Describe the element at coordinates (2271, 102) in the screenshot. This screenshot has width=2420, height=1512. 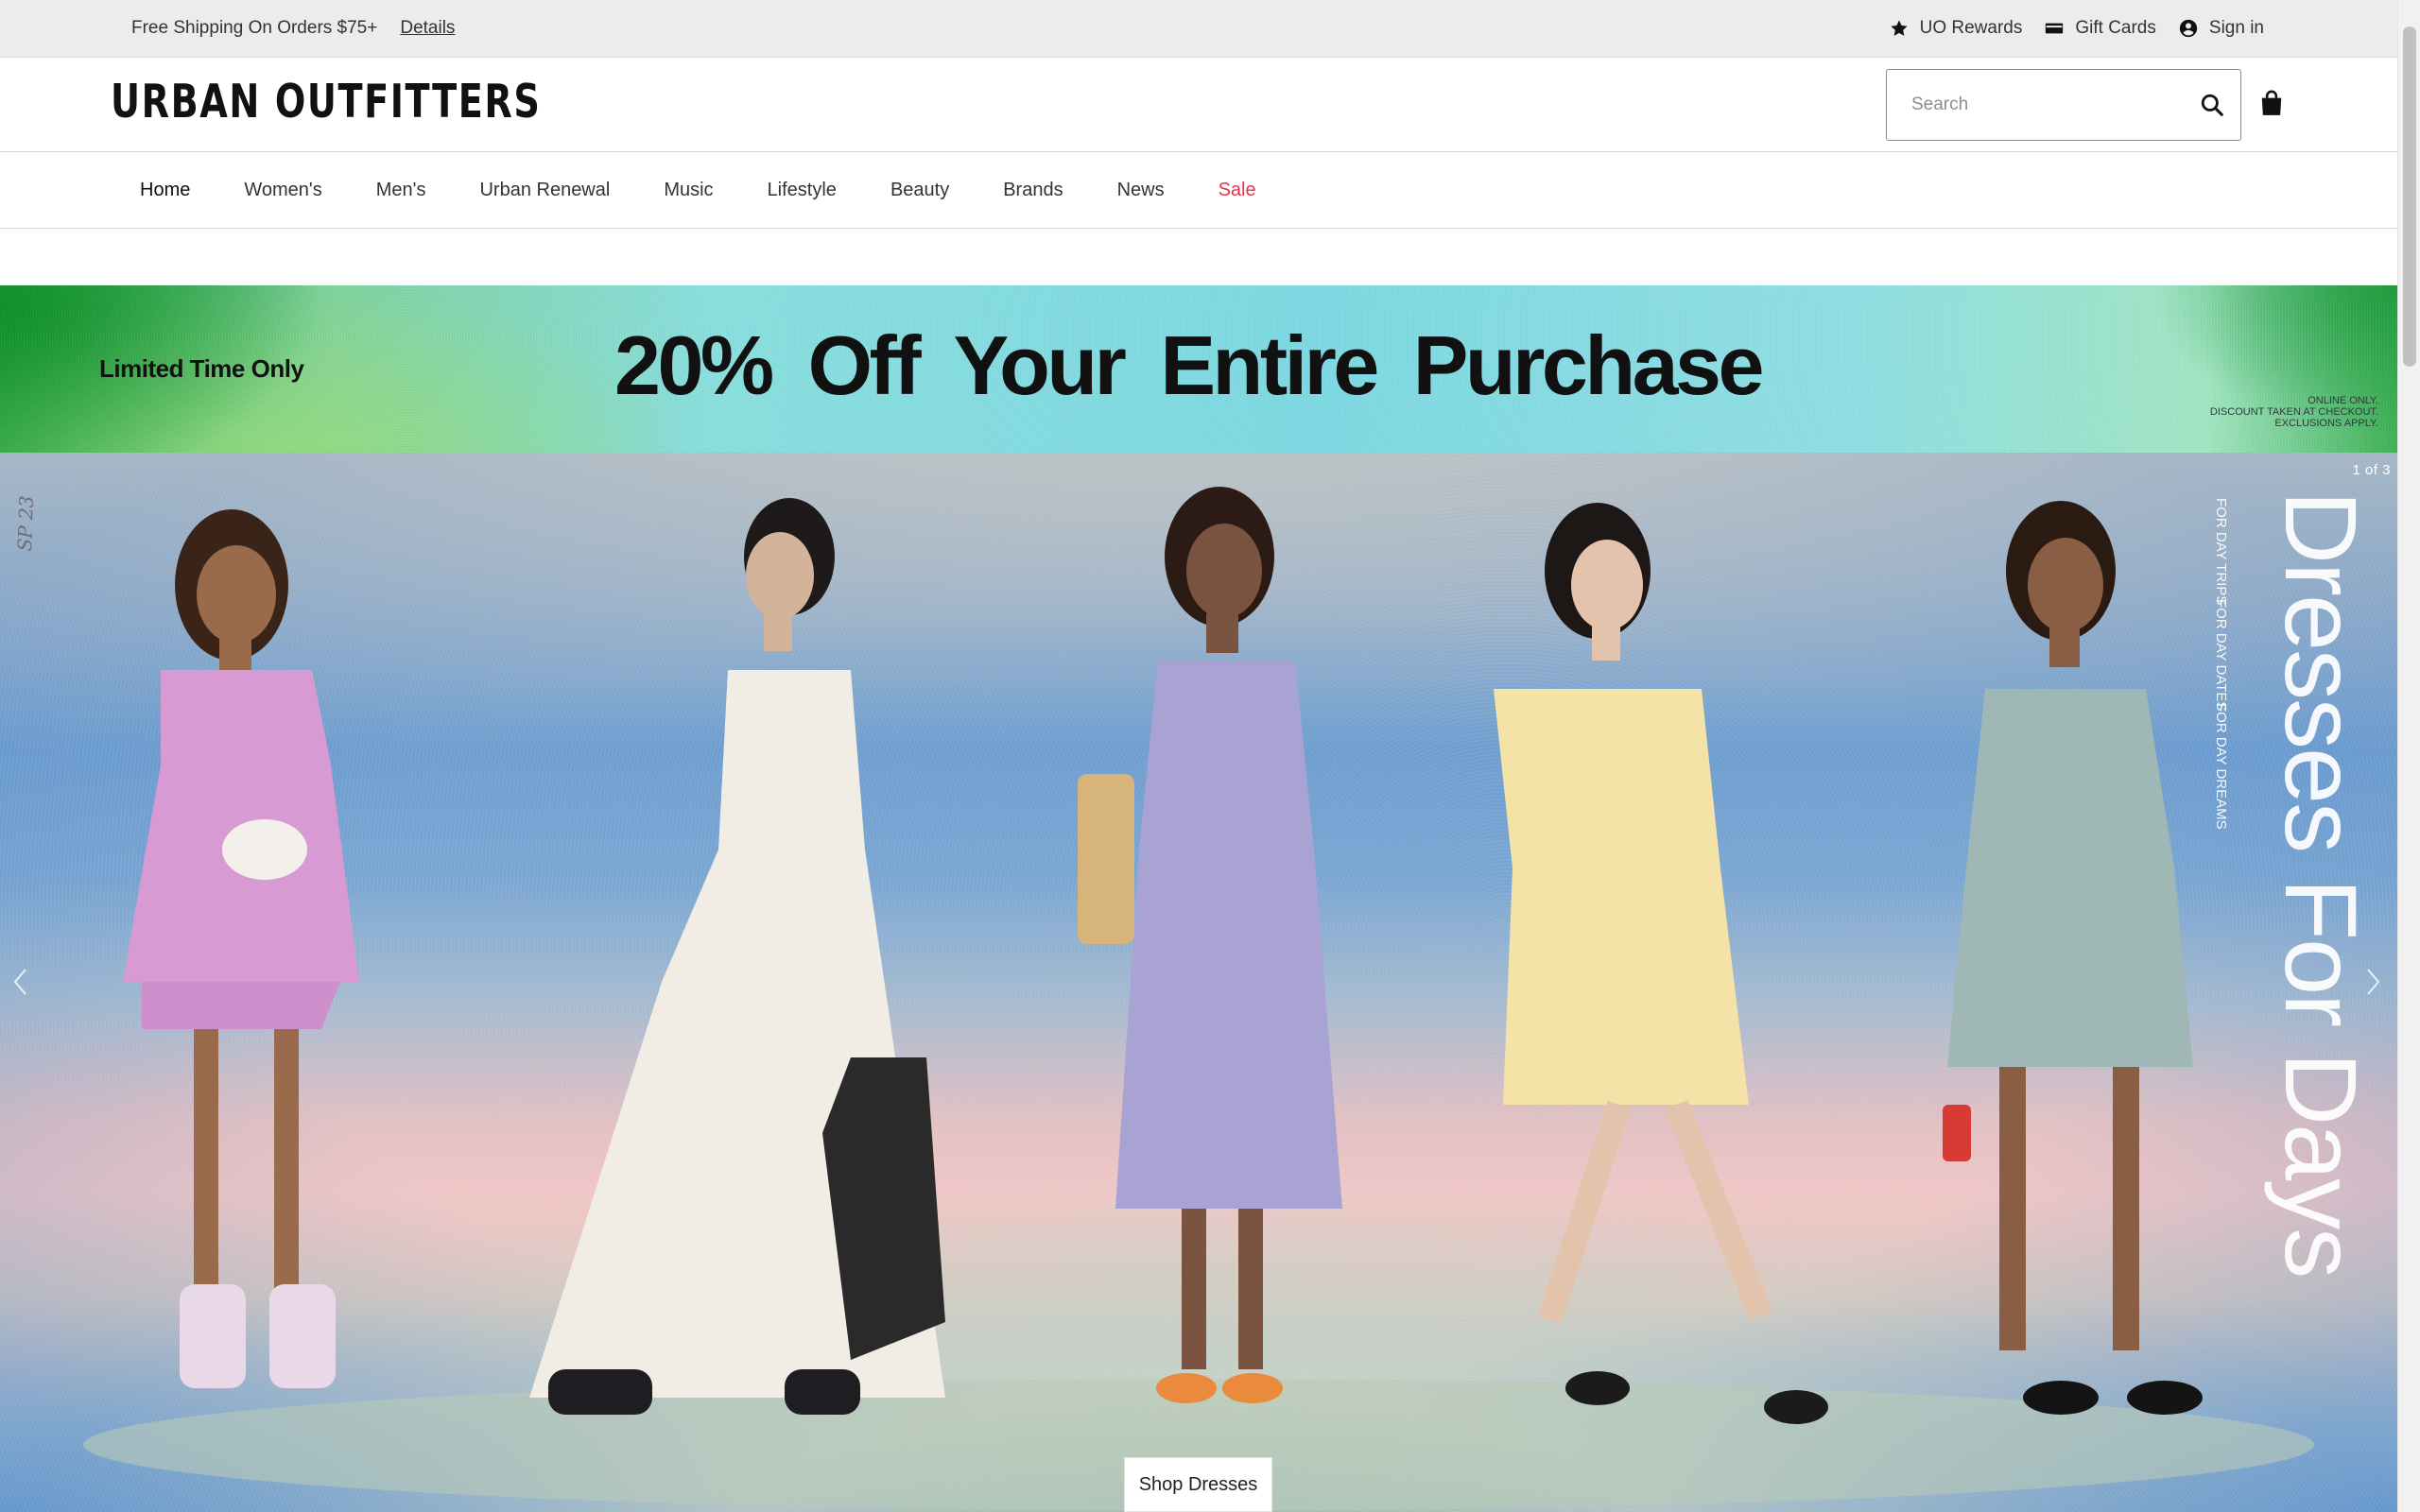
I see `shopping-bag-icon` at that location.